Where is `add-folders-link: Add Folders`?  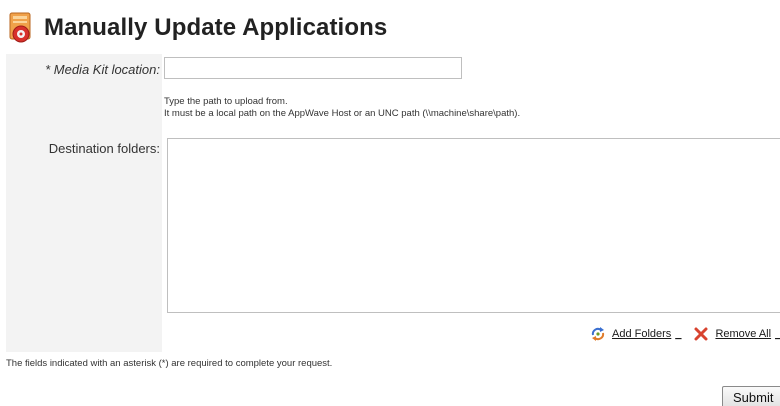 add-folders-link: Add Folders is located at coordinates (630, 334).